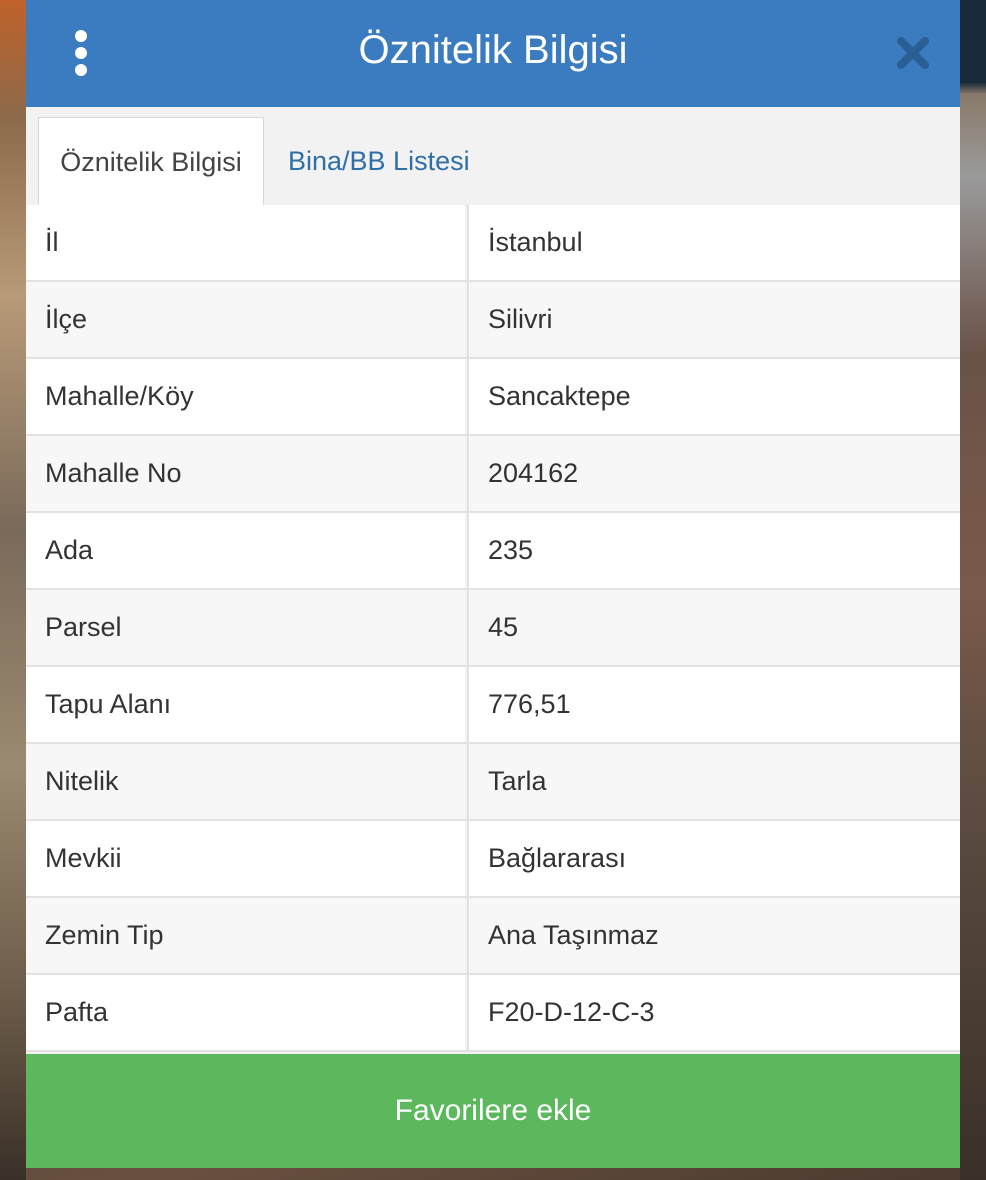 The image size is (986, 1180). What do you see at coordinates (245, 1012) in the screenshot?
I see `row-key: Pafta` at bounding box center [245, 1012].